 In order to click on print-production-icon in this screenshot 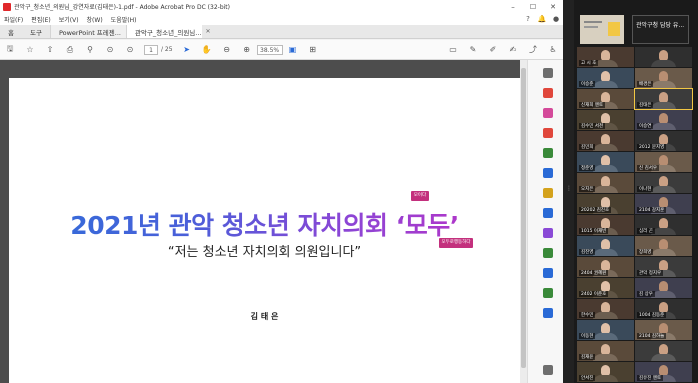, I will do `click(548, 253)`.